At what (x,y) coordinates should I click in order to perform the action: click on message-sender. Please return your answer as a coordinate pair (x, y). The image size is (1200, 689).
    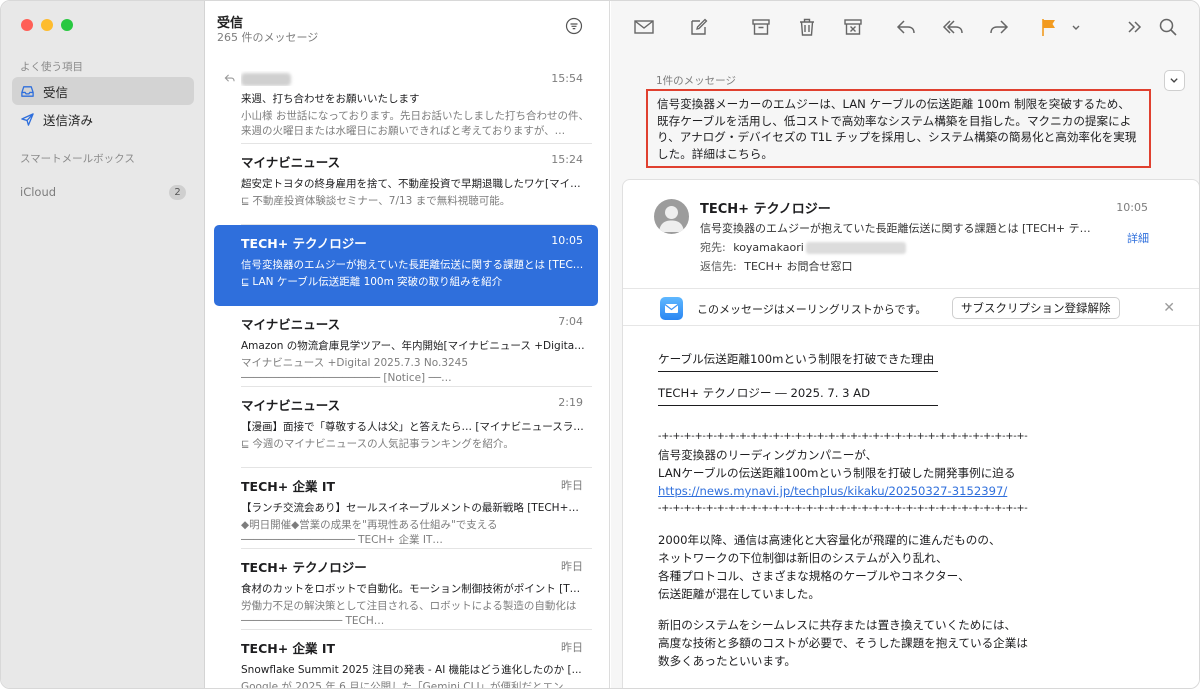
    Looking at the image, I should click on (415, 78).